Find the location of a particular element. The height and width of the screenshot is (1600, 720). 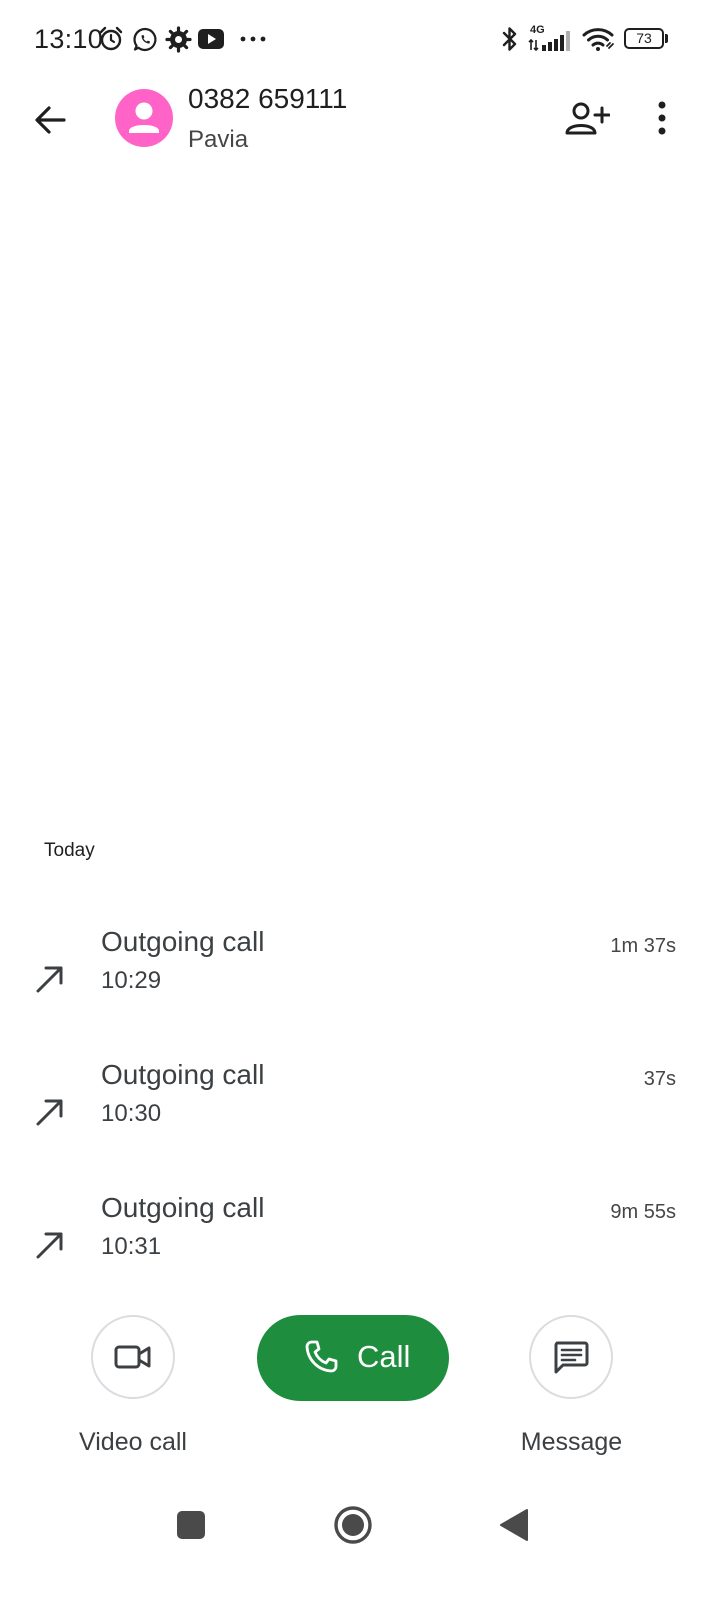

more-notifications-icon is located at coordinates (253, 39).